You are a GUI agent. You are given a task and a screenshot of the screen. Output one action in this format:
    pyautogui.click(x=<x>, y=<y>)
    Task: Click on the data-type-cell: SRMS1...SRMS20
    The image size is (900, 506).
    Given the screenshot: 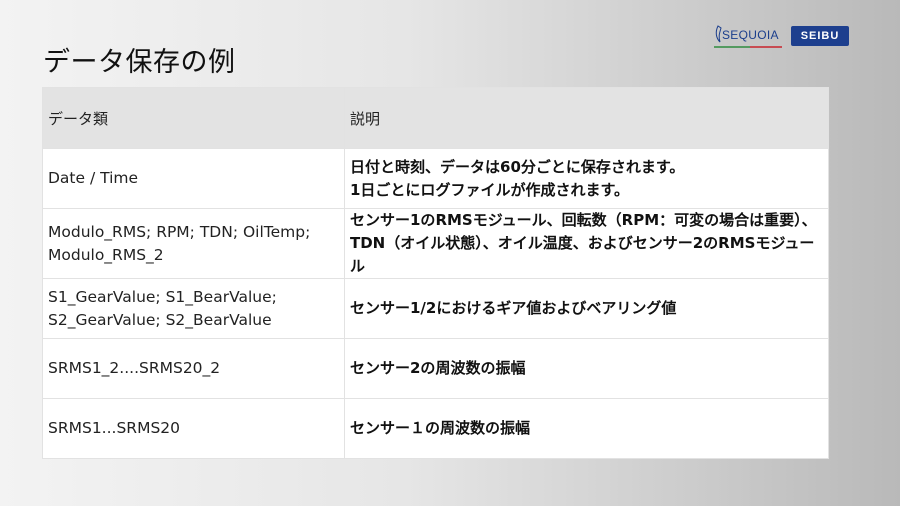 What is the action you would take?
    pyautogui.click(x=193, y=428)
    